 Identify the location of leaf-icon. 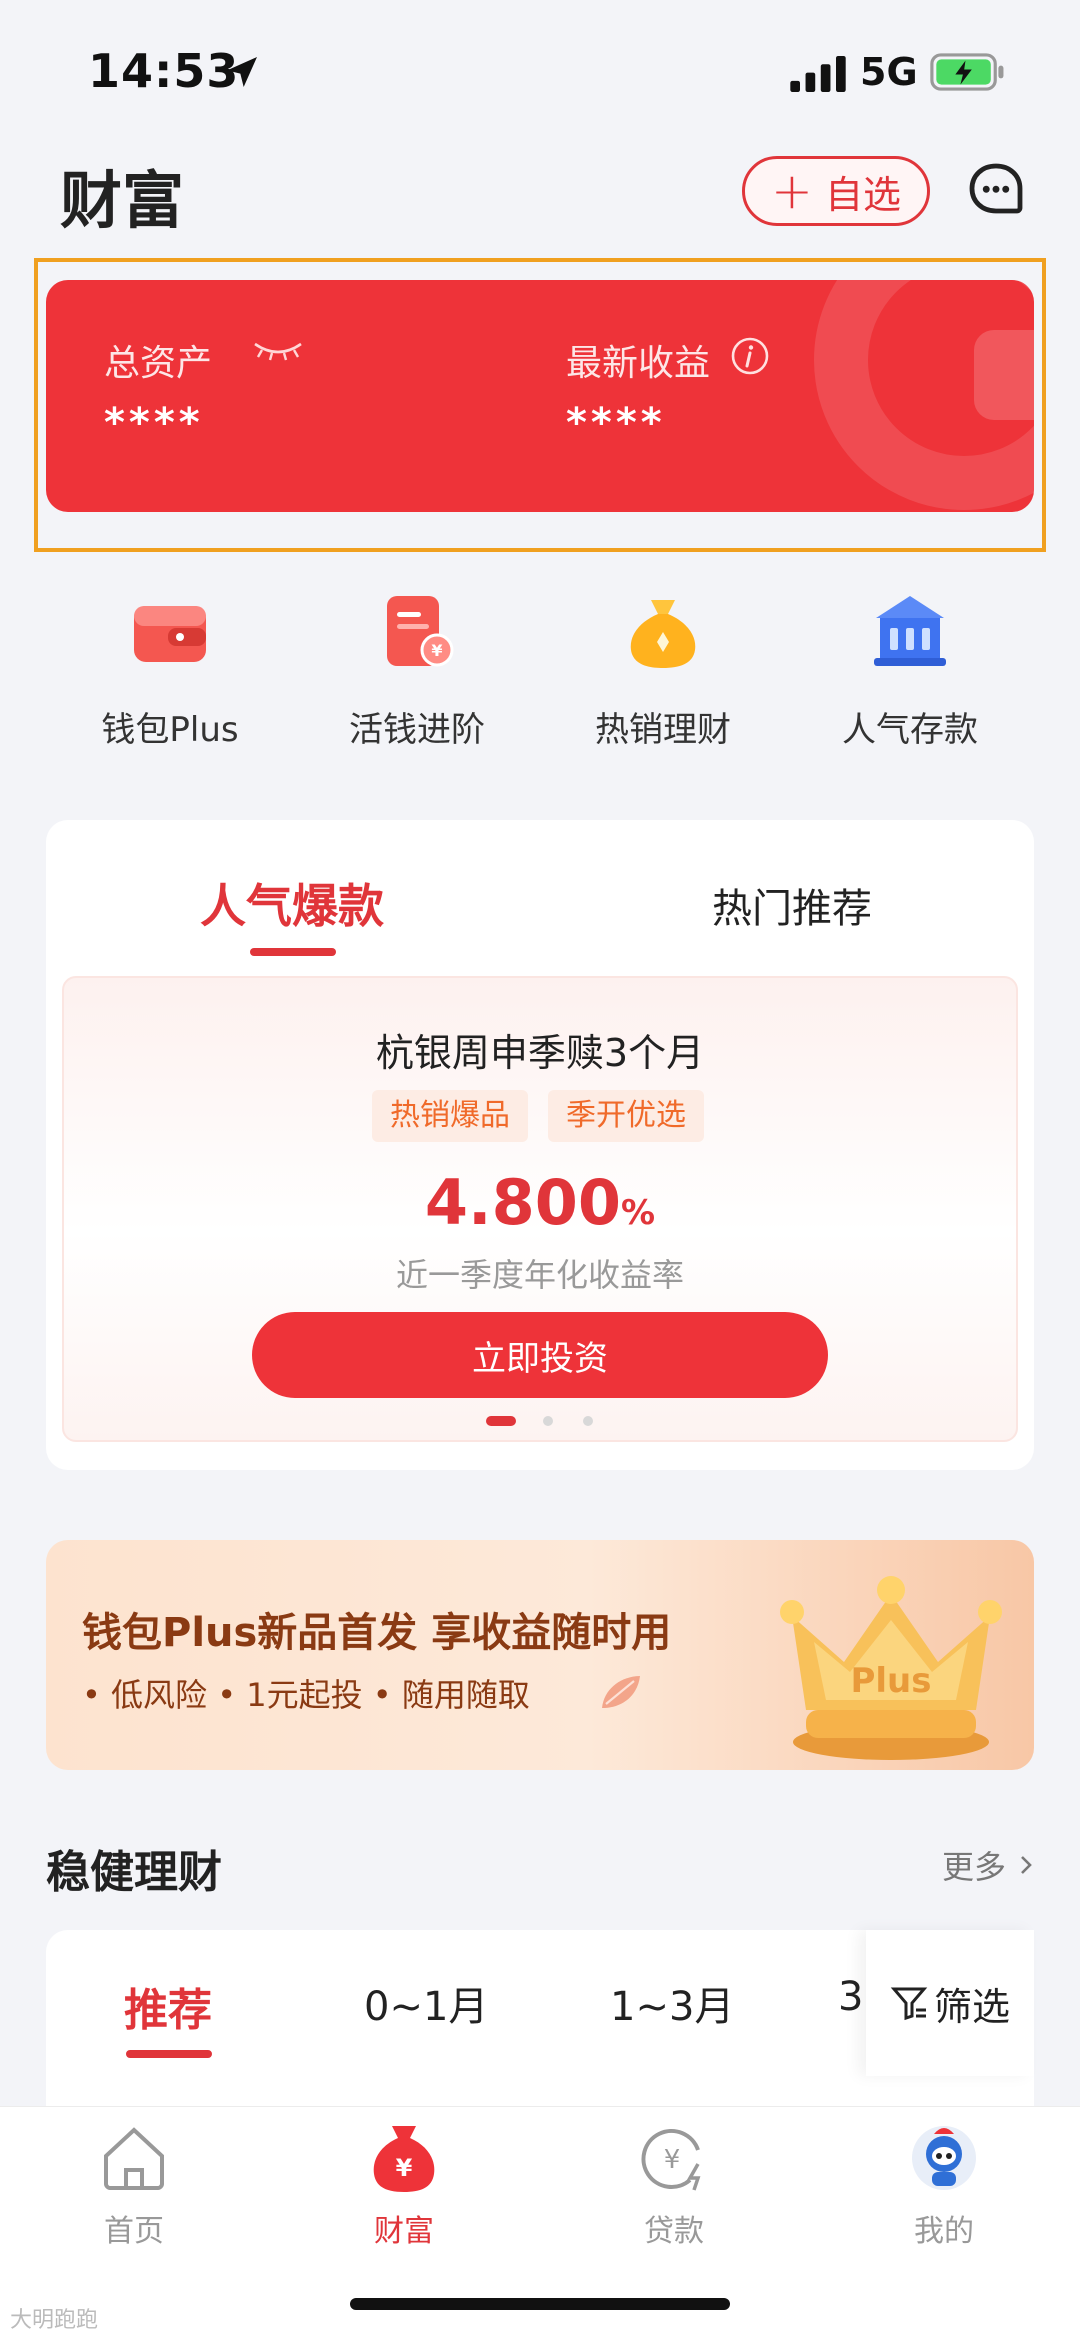
(621, 1692).